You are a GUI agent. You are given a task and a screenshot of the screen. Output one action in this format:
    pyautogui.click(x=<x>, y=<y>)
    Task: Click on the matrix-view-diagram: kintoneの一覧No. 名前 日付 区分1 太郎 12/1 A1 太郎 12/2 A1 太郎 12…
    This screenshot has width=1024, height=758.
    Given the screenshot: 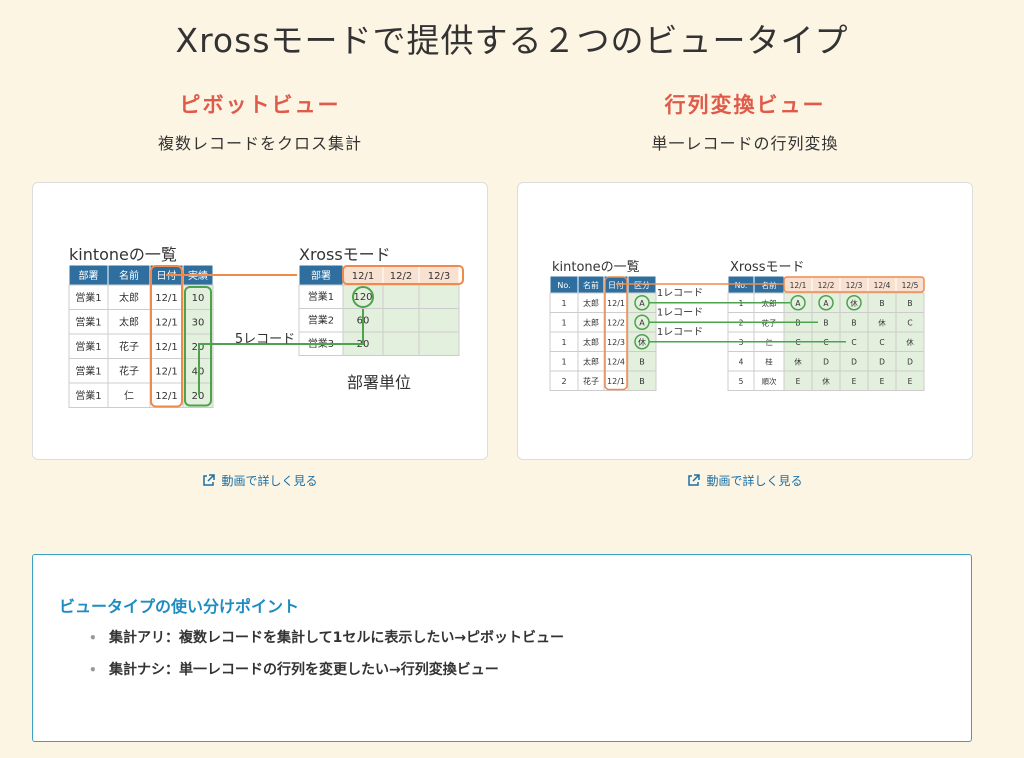 What is the action you would take?
    pyautogui.click(x=737, y=325)
    